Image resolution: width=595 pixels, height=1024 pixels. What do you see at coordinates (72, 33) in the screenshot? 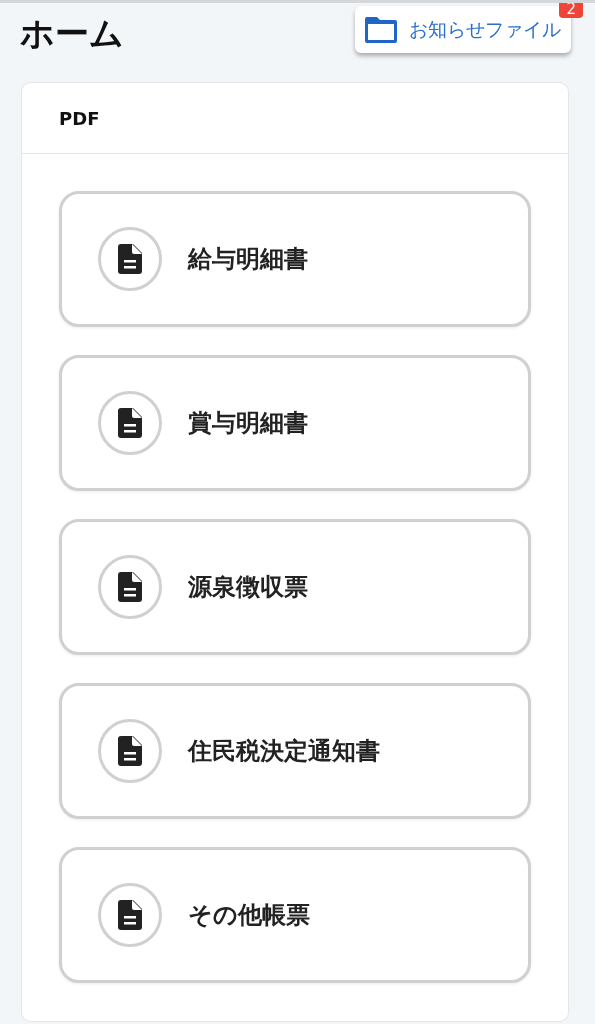
I see `page-title: ホーム` at bounding box center [72, 33].